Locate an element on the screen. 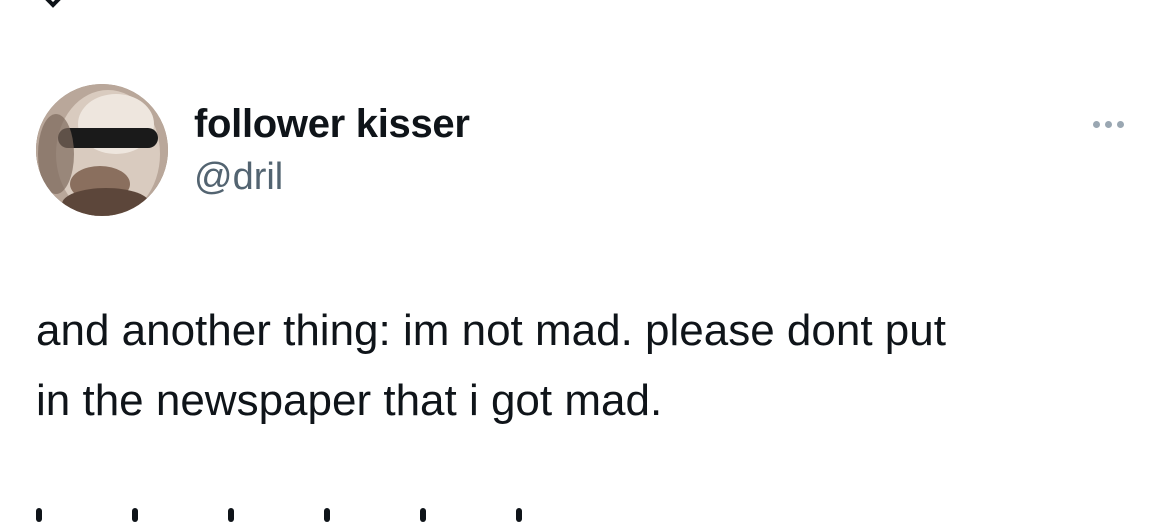 This screenshot has width=1150, height=528. avatar is located at coordinates (102, 150).